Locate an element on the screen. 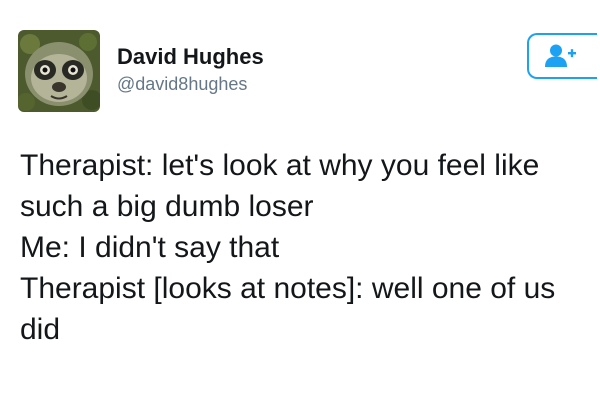 The image size is (600, 394). author-display-name: David Hughes is located at coordinates (190, 57).